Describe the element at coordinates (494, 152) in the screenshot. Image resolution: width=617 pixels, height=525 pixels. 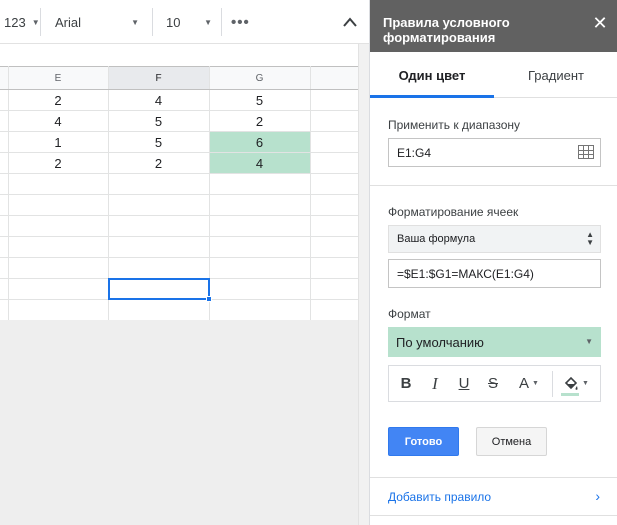
I see `range-input: E1:G4` at that location.